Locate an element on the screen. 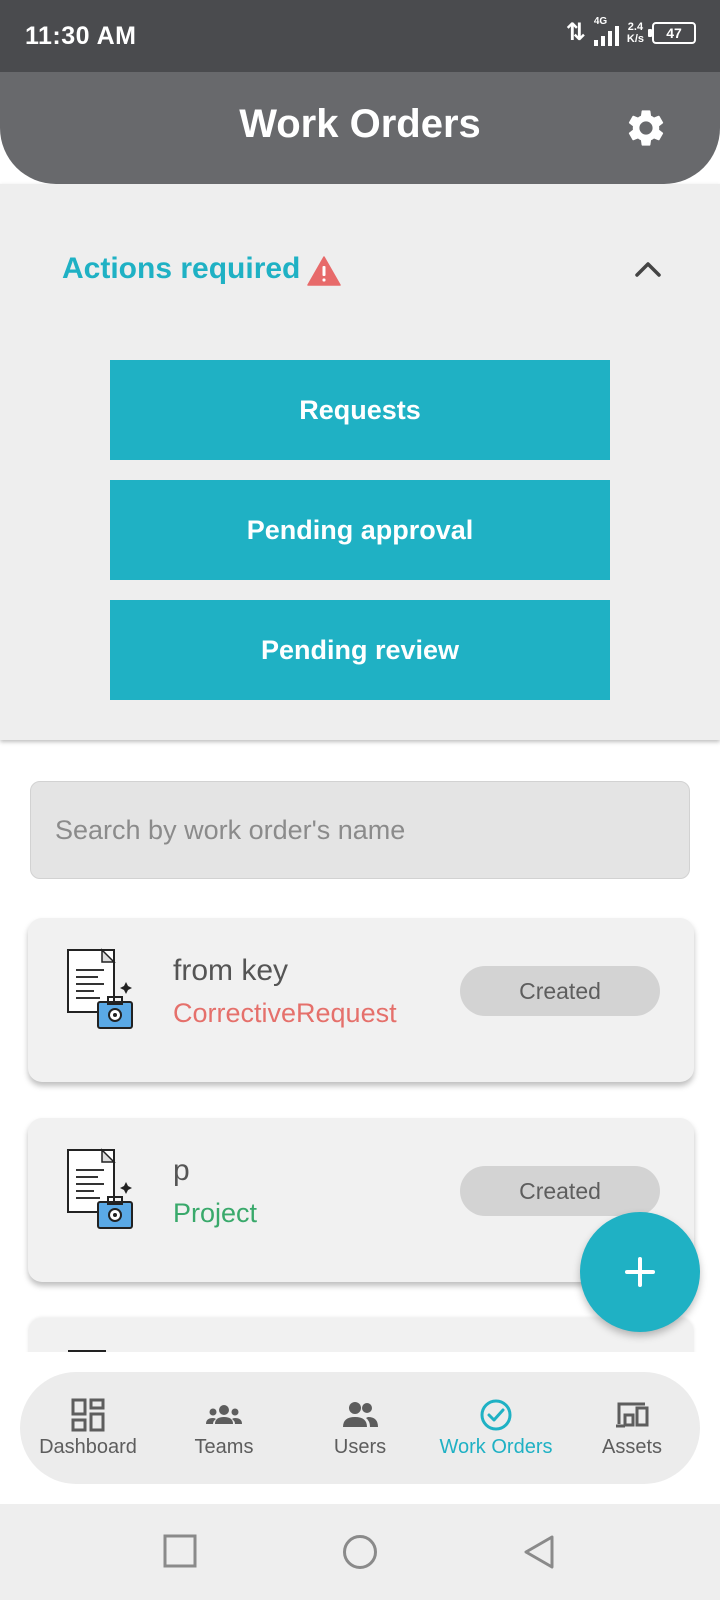 This screenshot has width=720, height=1600. nav-item-assets: Assets is located at coordinates (632, 1428).